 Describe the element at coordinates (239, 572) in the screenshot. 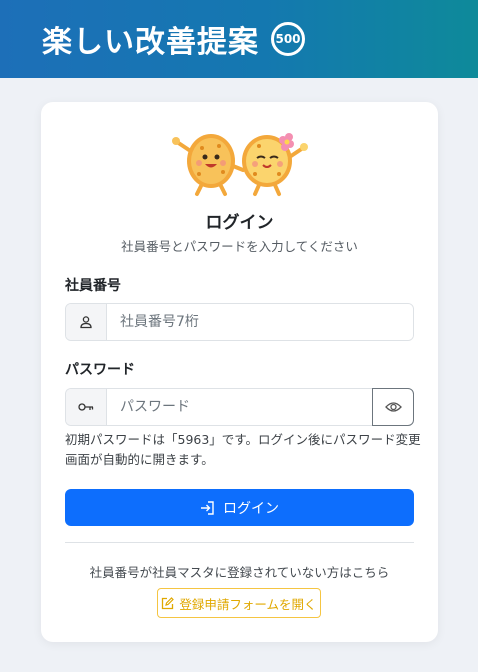

I see `registration-note: 社員番号が社員マスタに登録されていない方はこちら` at that location.